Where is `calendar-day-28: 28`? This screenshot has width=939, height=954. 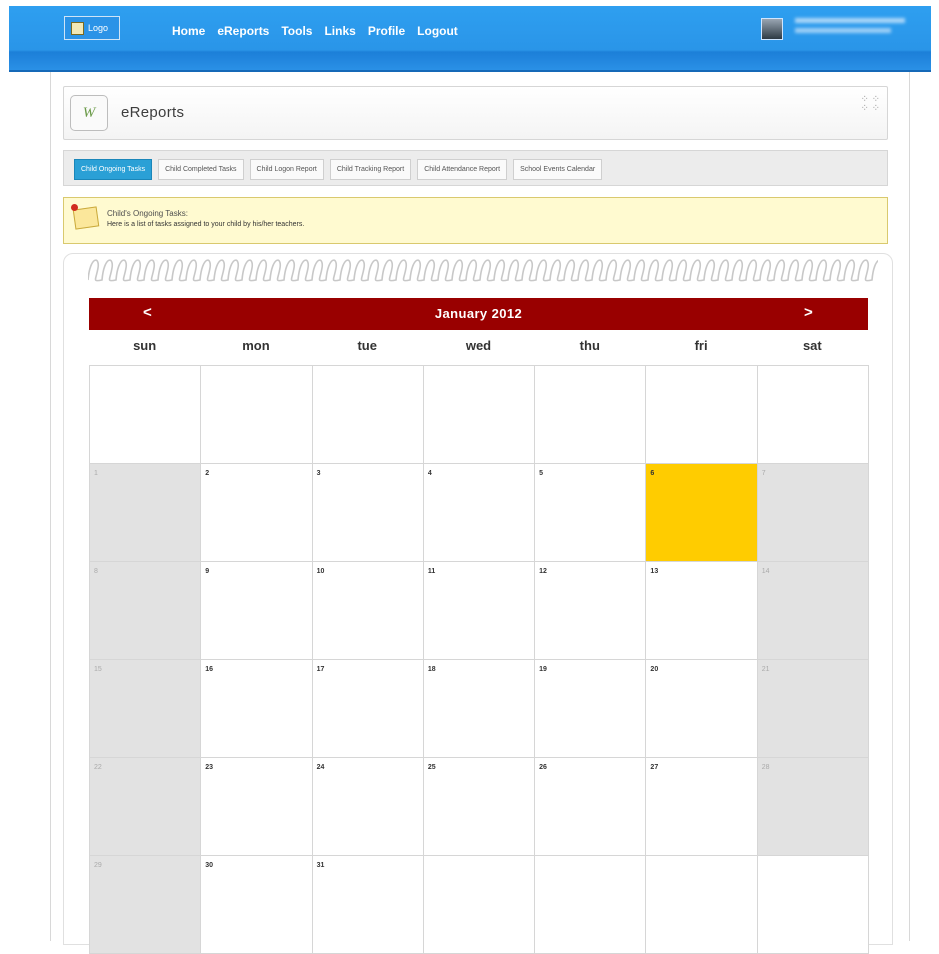 calendar-day-28: 28 is located at coordinates (813, 807).